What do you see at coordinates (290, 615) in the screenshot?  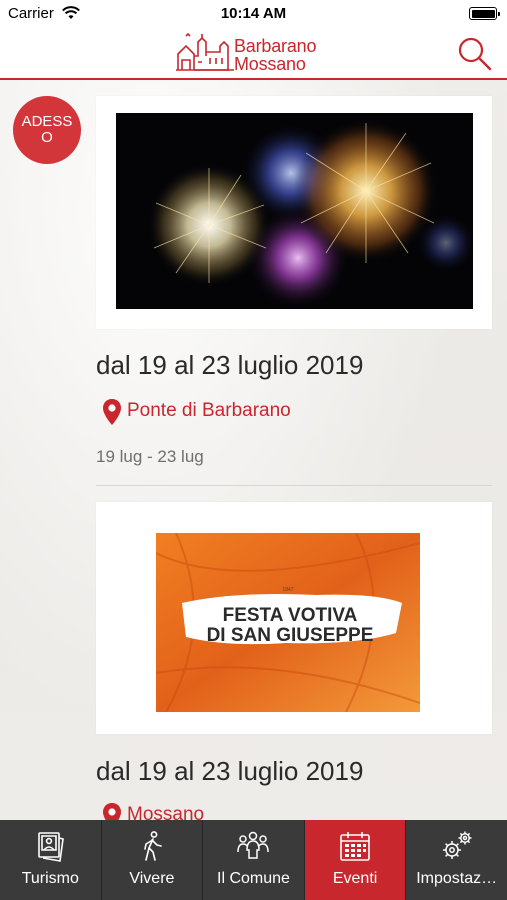 I see `banner-line-1: FESTA VOTIVA` at bounding box center [290, 615].